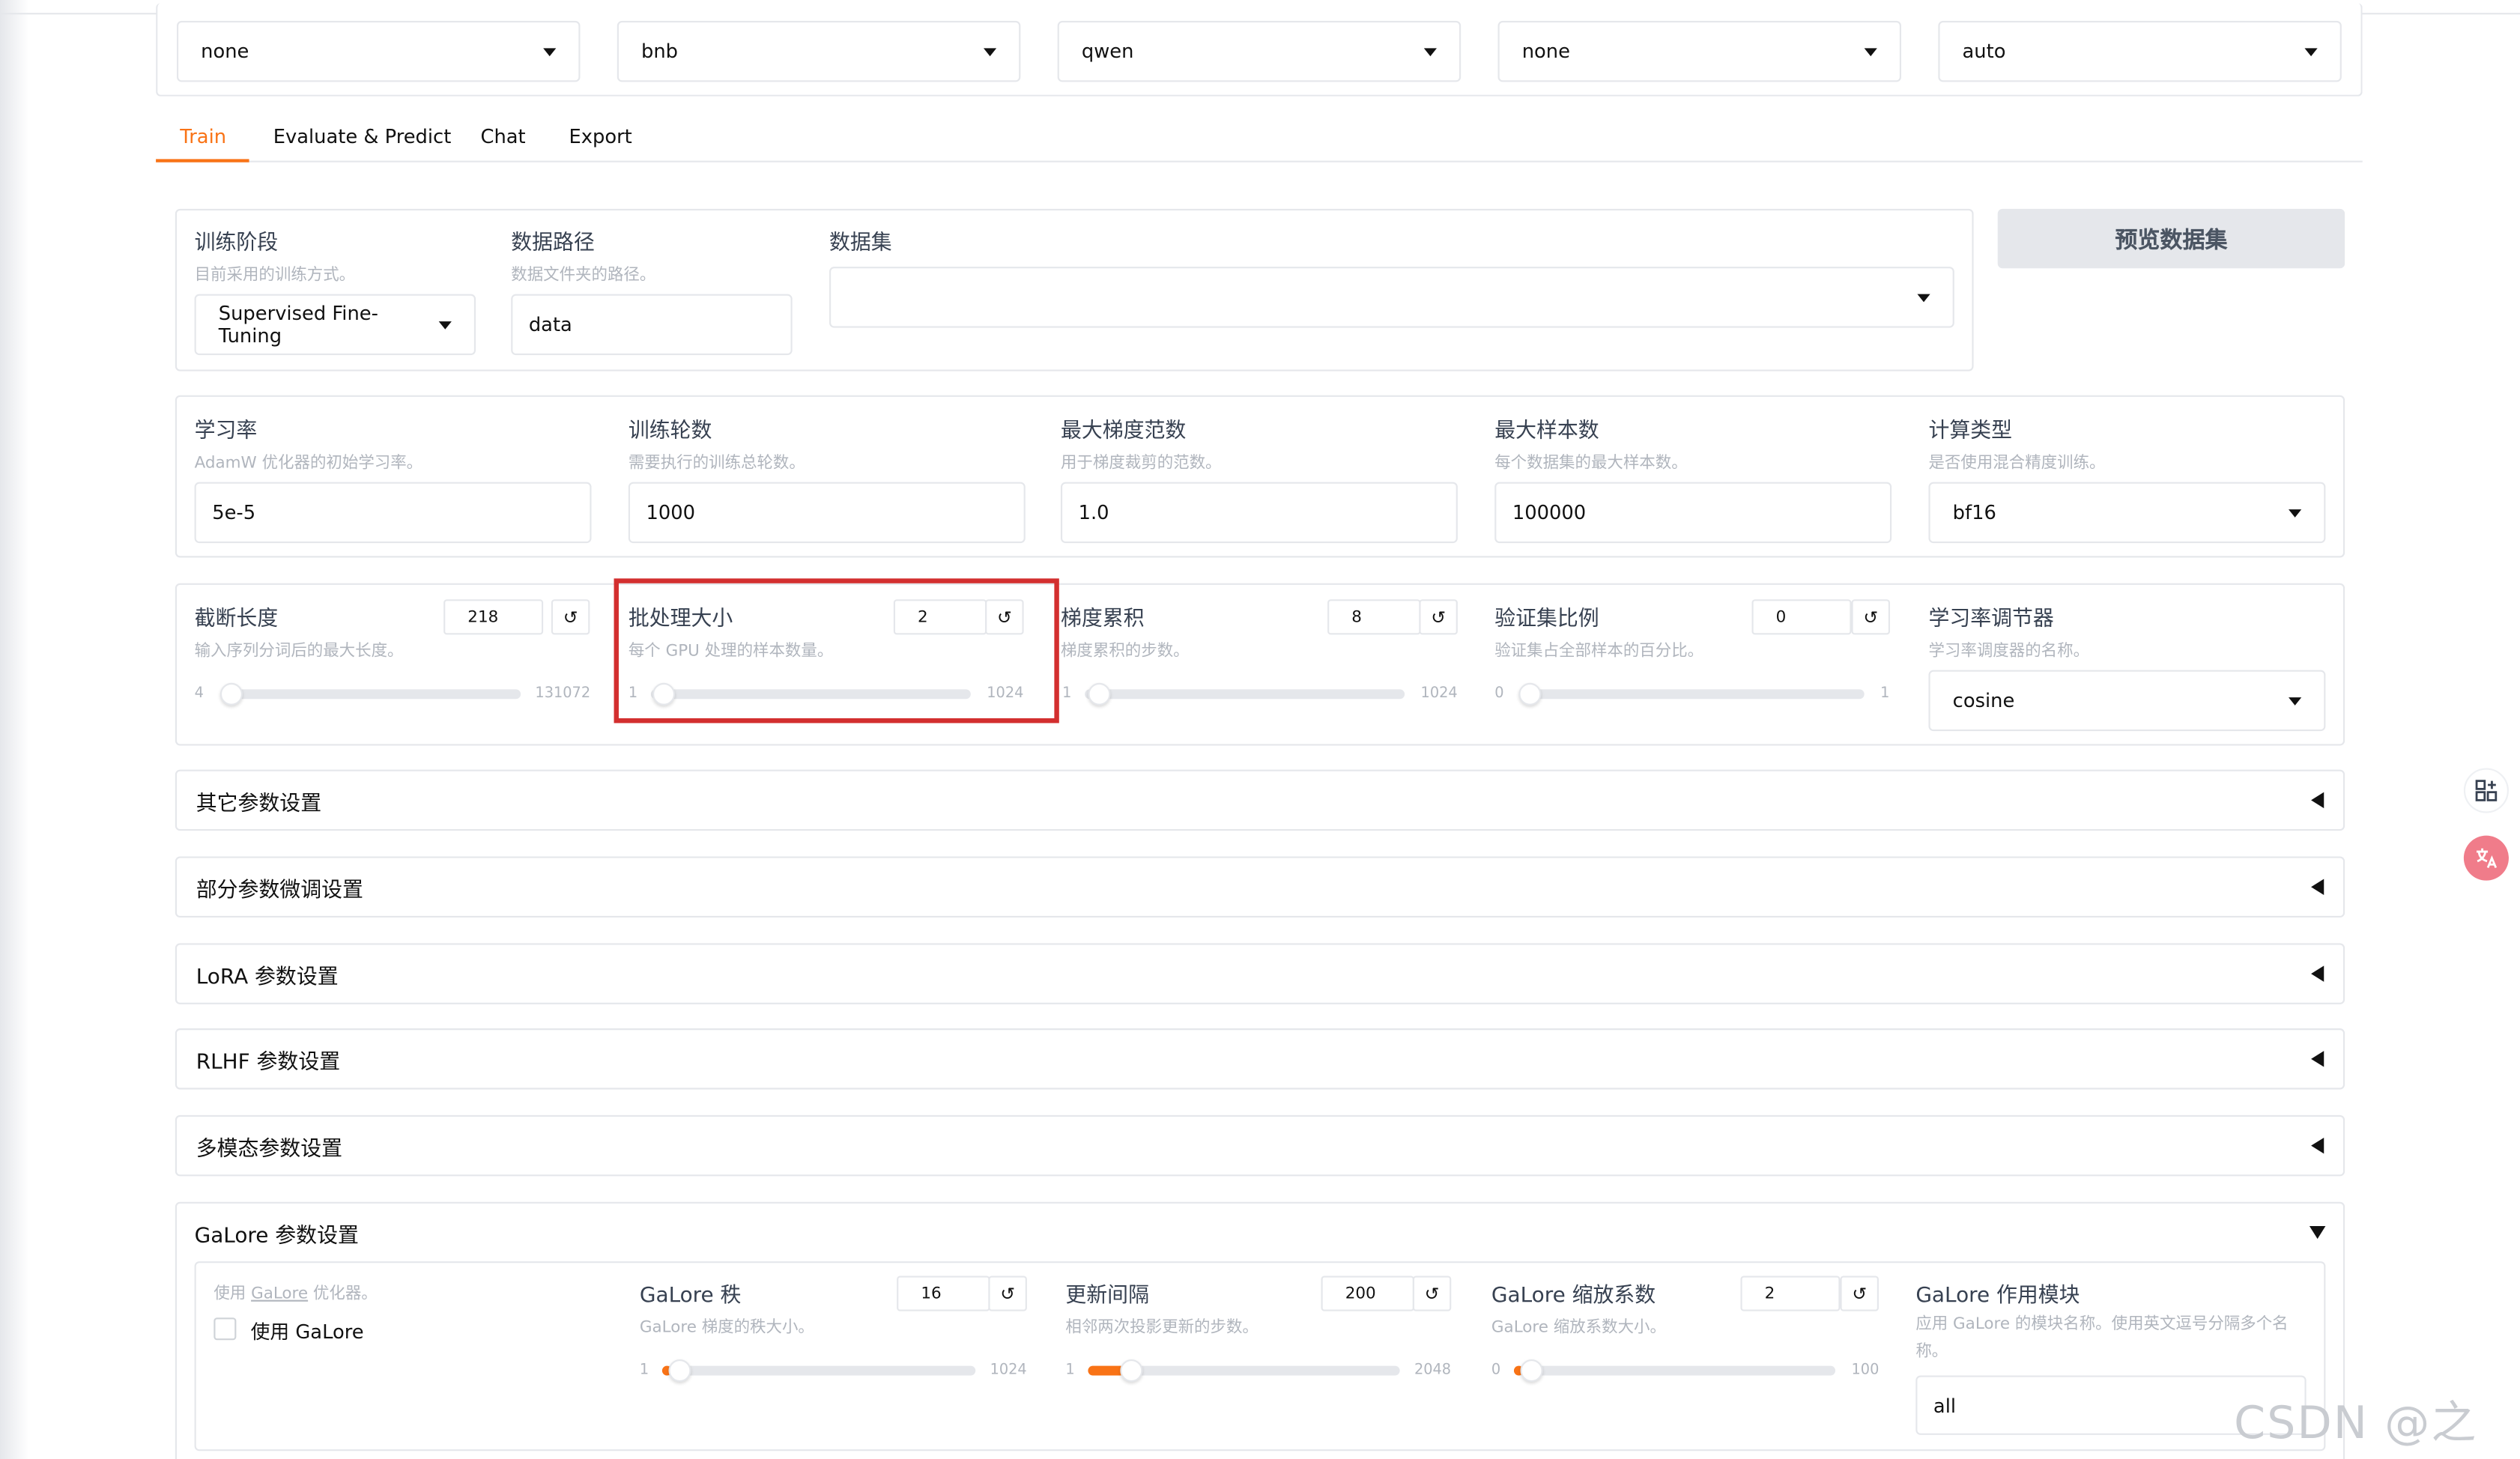 The width and height of the screenshot is (2520, 1459). I want to click on galore-scale-slider-handle, so click(1531, 1371).